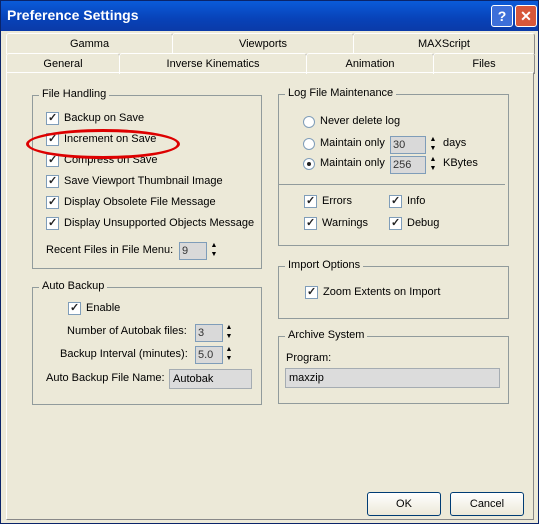  I want to click on errors-checkbox, so click(310, 201).